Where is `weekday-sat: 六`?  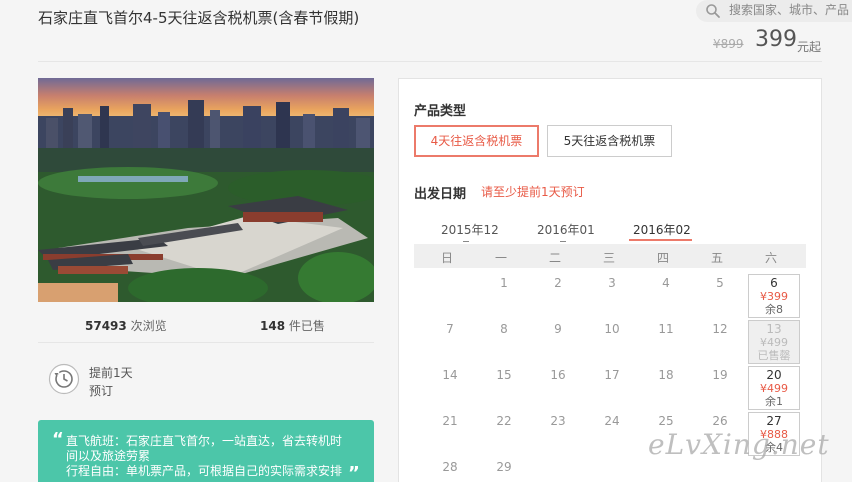 weekday-sat: 六 is located at coordinates (771, 258).